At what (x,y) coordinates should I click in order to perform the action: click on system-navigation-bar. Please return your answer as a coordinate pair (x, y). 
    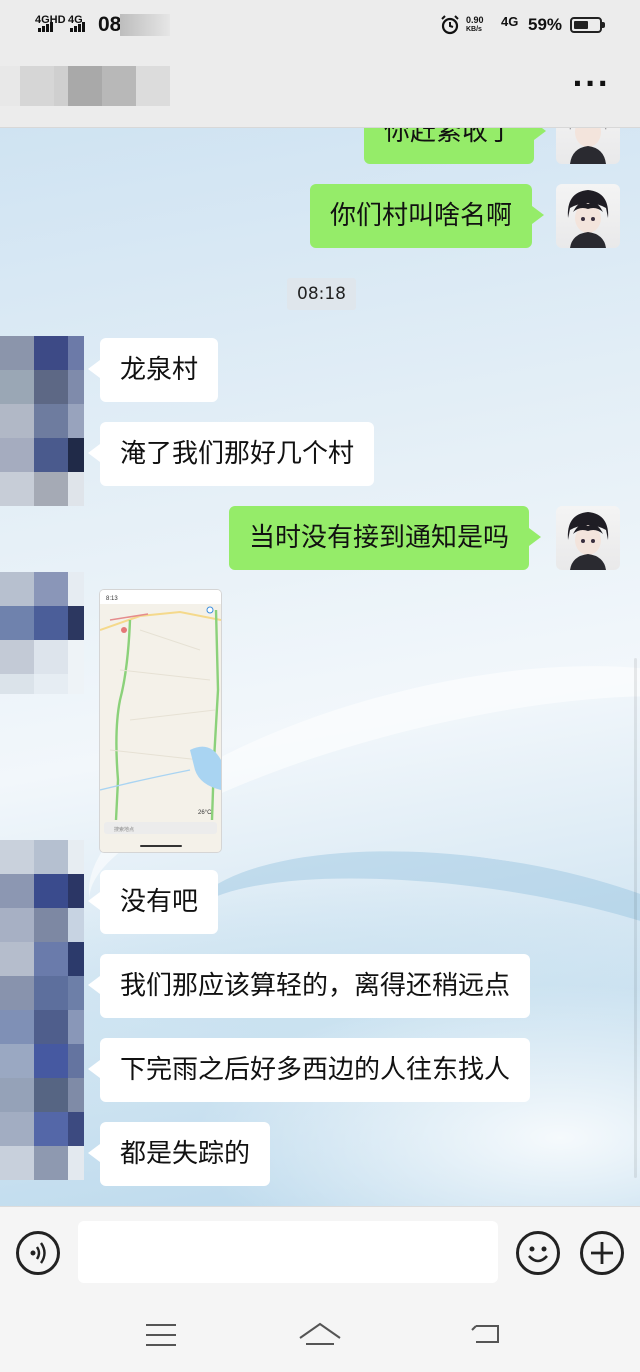
    Looking at the image, I should click on (320, 1335).